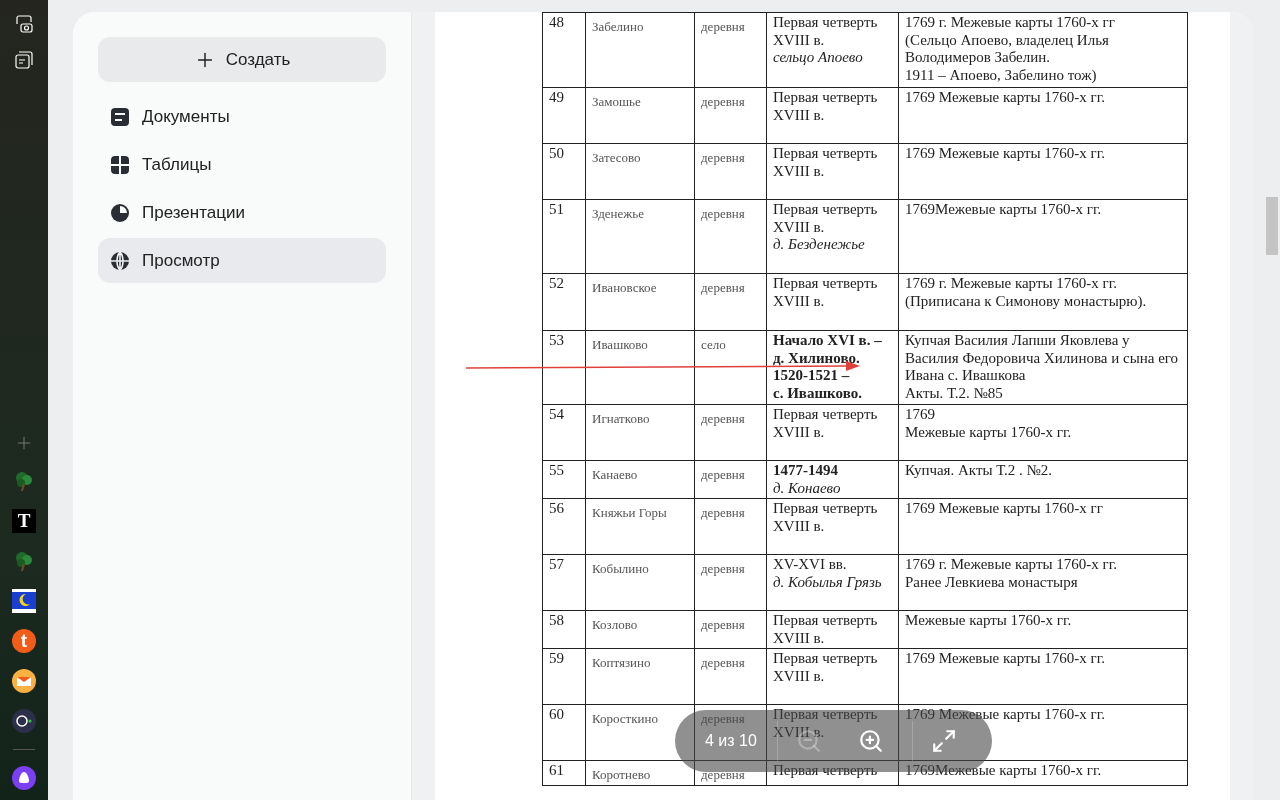  I want to click on table-cell: Княжьи Горы, so click(640, 526).